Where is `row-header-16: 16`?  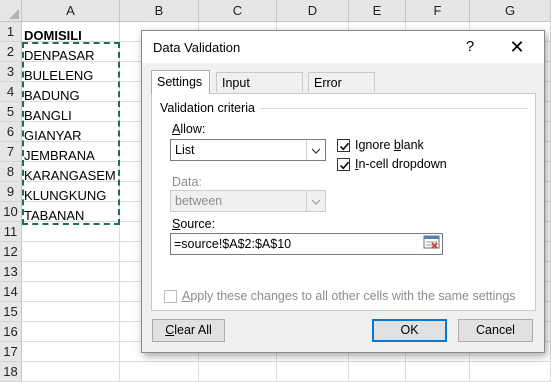 row-header-16: 16 is located at coordinates (11, 332).